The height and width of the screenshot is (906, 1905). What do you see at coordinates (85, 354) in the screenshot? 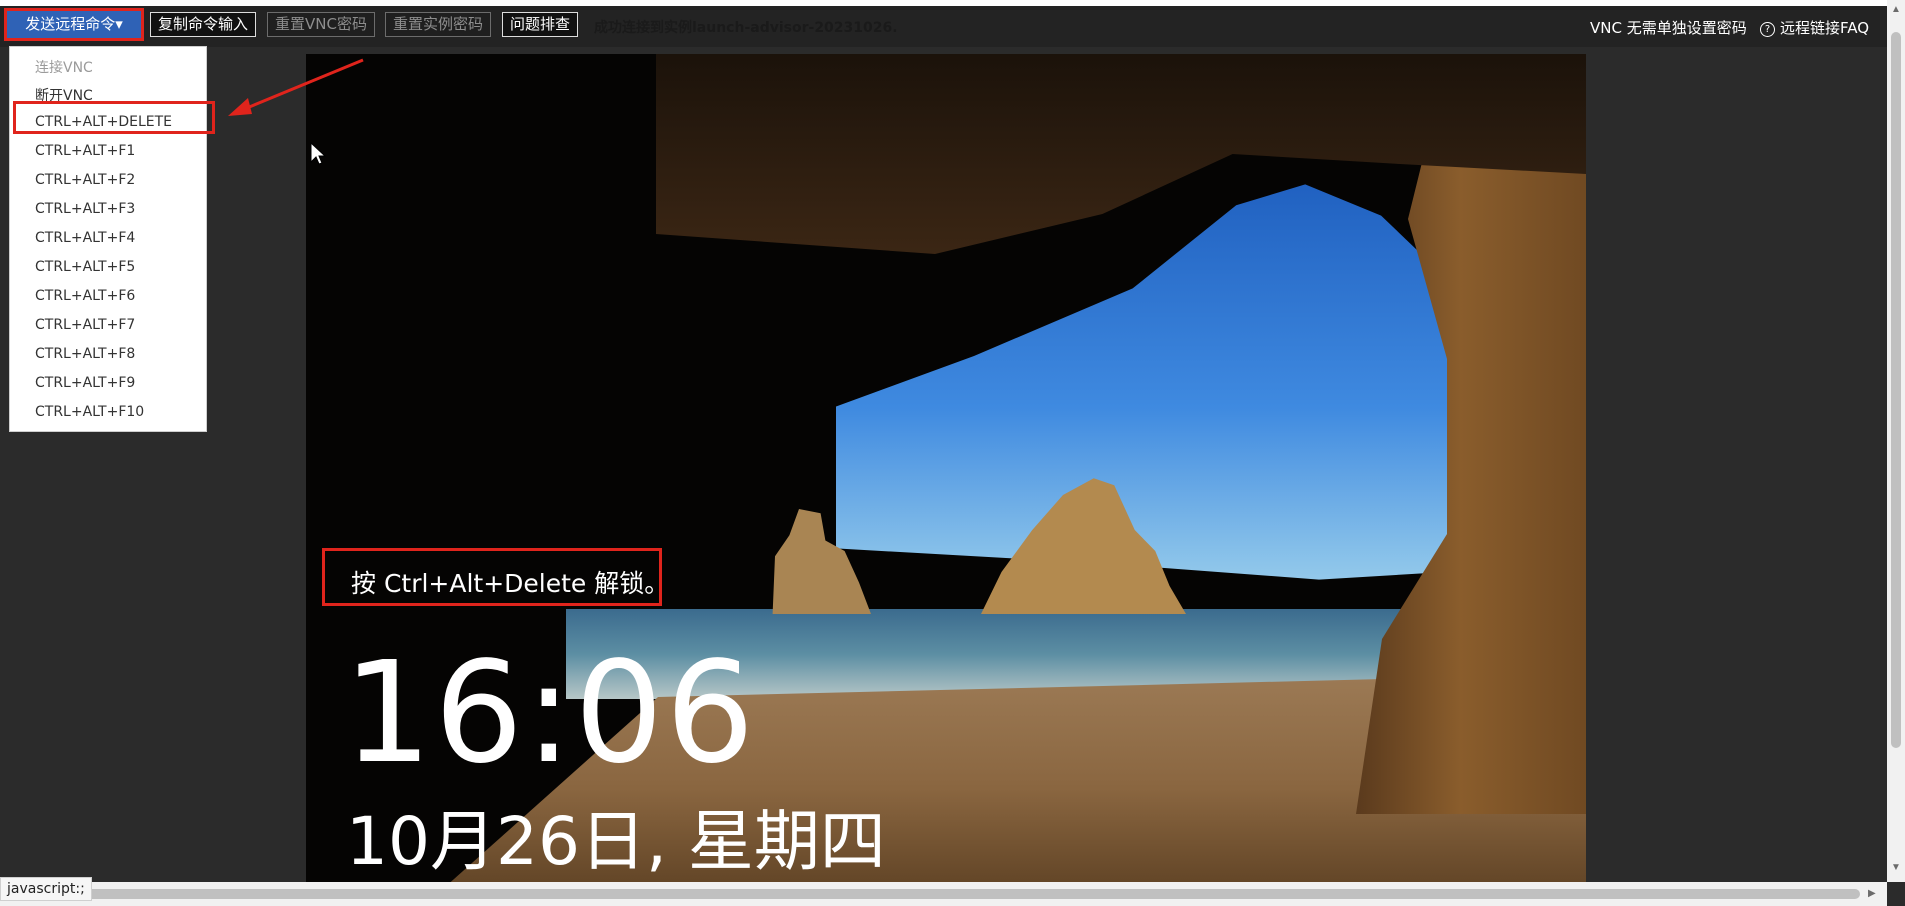
I see `menu-item-ctrl-alt-f8: CTRL+ALT+F8` at bounding box center [85, 354].